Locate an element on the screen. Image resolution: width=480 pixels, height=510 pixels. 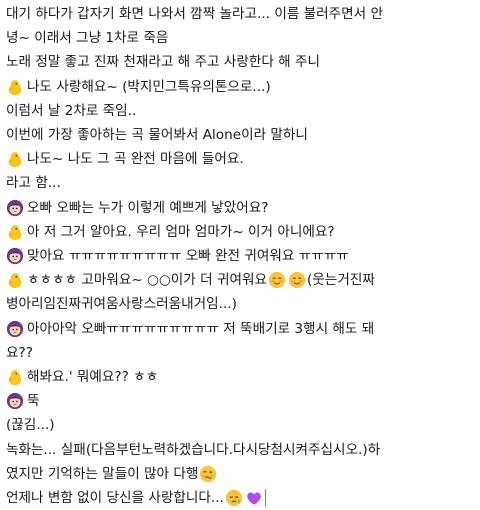
text-line-19: 녹화는... 실패(다음부턴노력하겠습니다.다시당첨시켜주십시오.)하 is located at coordinates (193, 449).